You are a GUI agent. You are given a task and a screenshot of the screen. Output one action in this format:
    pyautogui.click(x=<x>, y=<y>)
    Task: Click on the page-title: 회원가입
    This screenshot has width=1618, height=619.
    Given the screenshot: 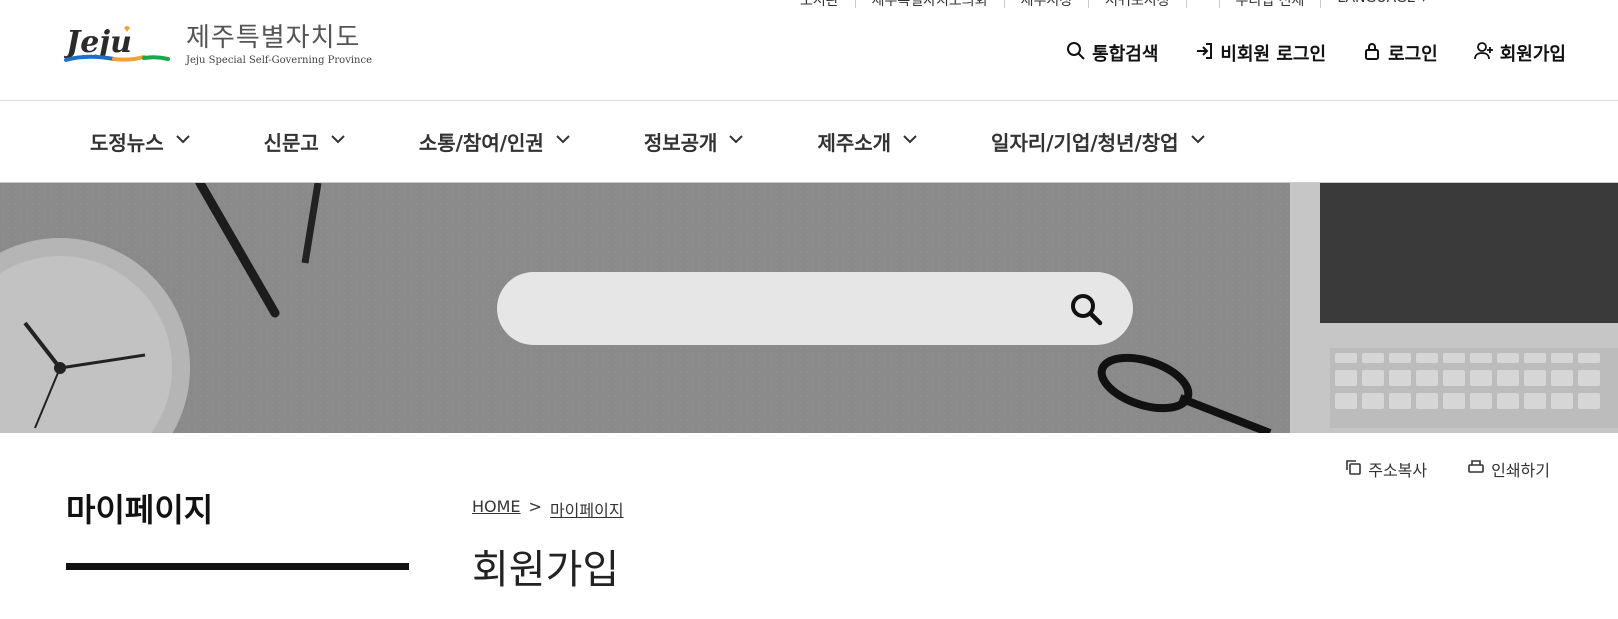 What is the action you would take?
    pyautogui.click(x=546, y=570)
    